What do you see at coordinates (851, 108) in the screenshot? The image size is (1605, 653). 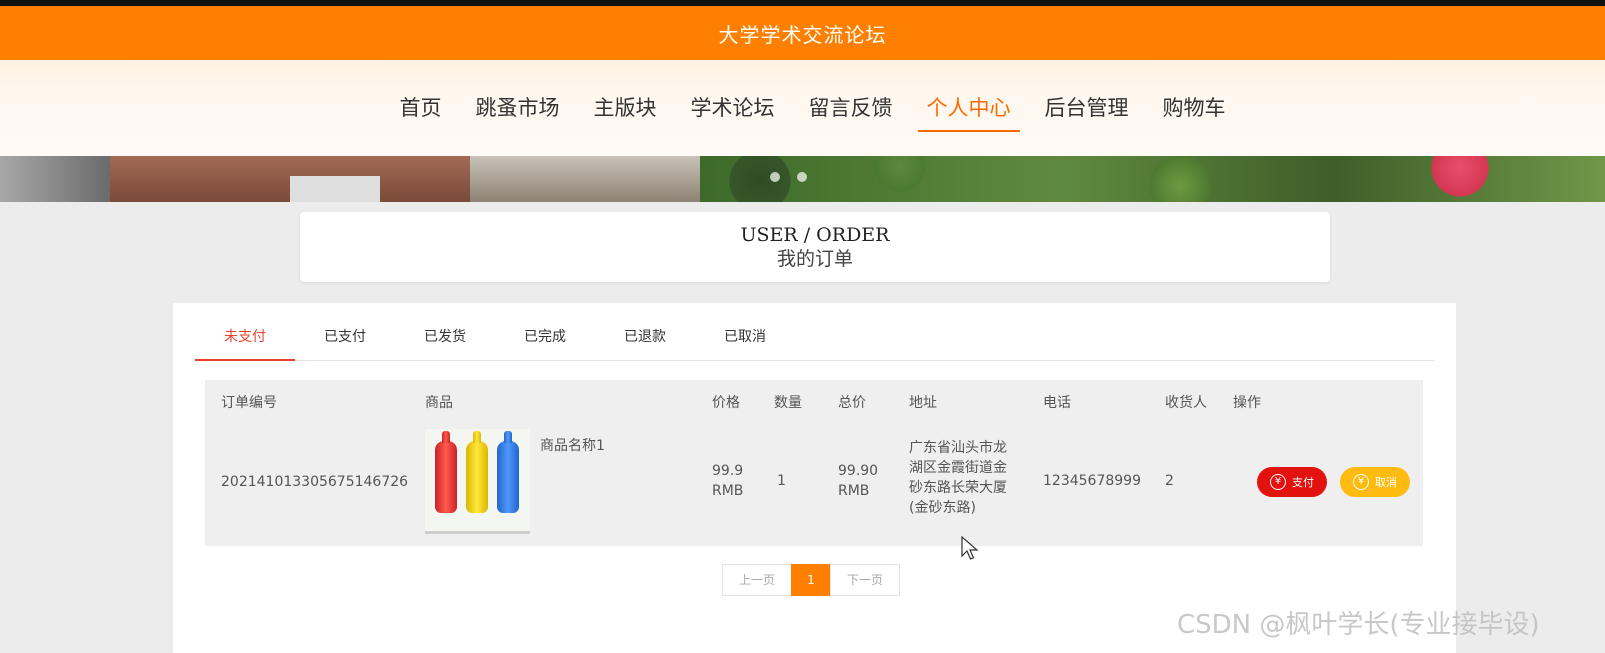 I see `nav-item-feedback: 留言反馈` at bounding box center [851, 108].